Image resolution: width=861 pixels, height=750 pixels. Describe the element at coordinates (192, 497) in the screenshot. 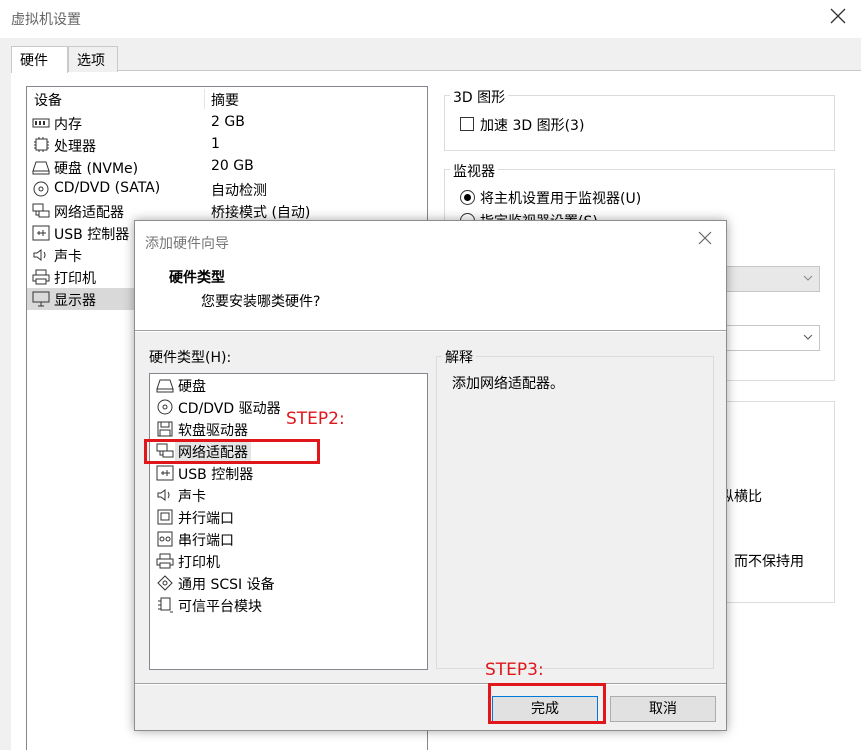

I see `hw-item-label: 声卡` at that location.